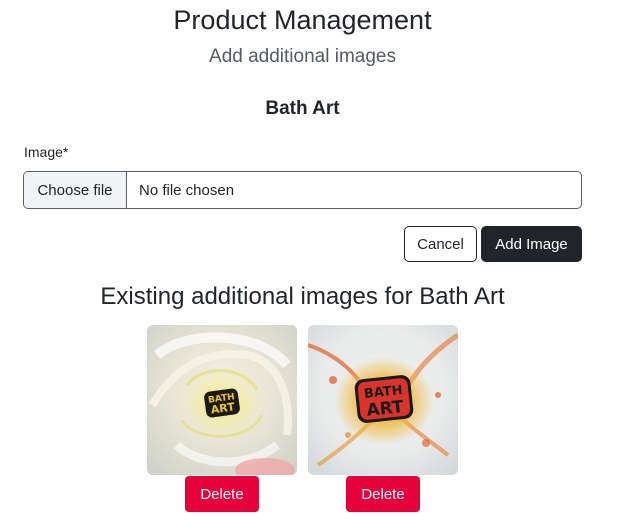  Describe the element at coordinates (440, 244) in the screenshot. I see `cancel-button: Cancel` at that location.